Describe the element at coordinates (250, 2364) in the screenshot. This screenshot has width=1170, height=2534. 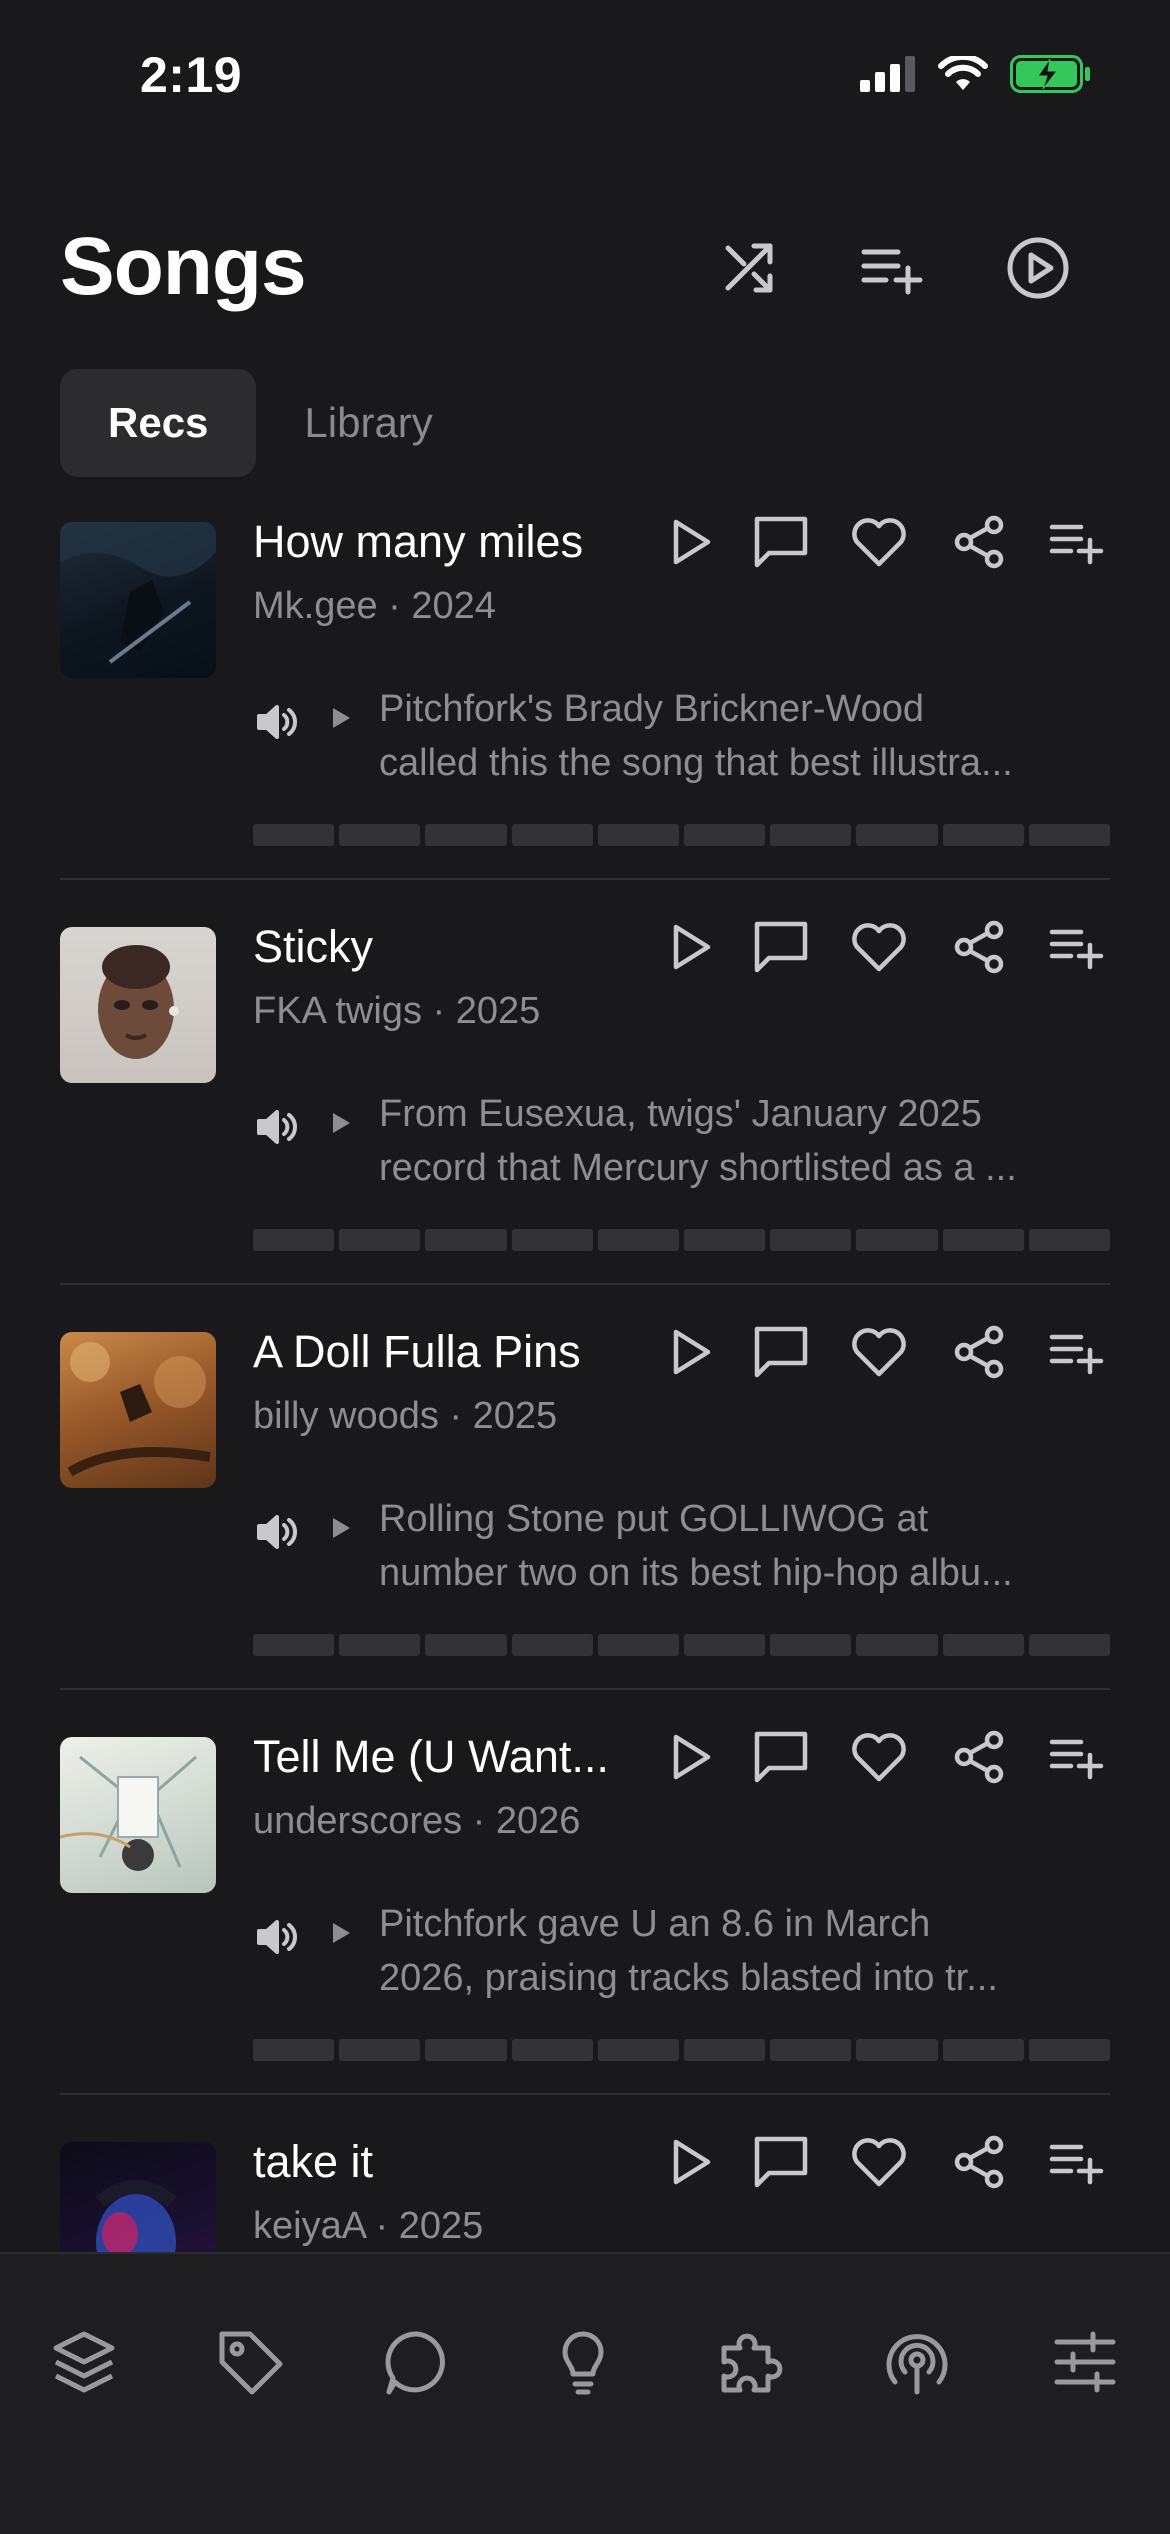
I see `tab-tags` at that location.